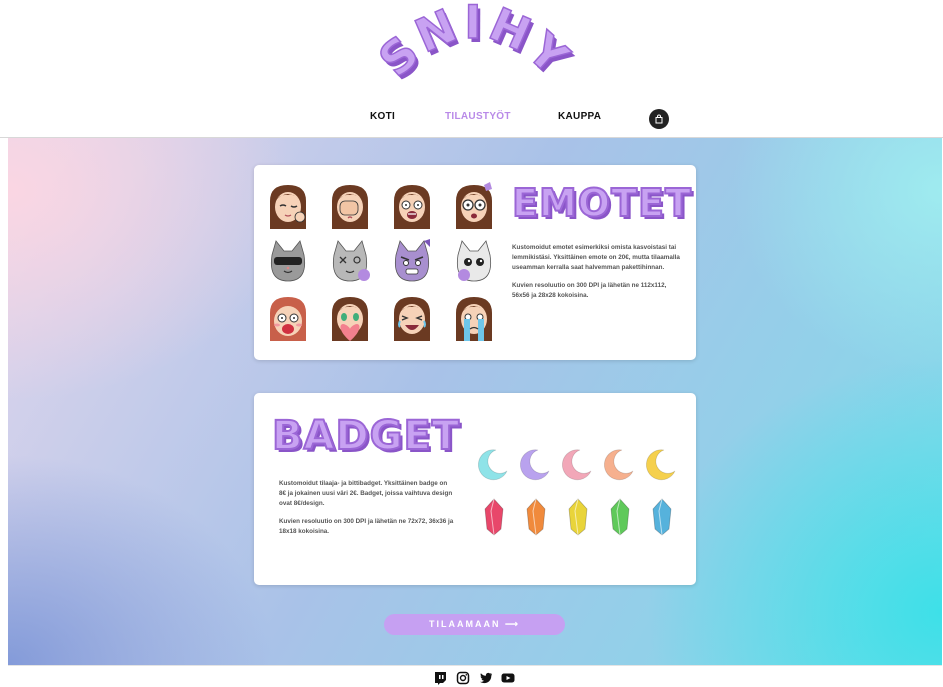 The height and width of the screenshot is (687, 943). I want to click on badget-heading: BADGET, so click(366, 436).